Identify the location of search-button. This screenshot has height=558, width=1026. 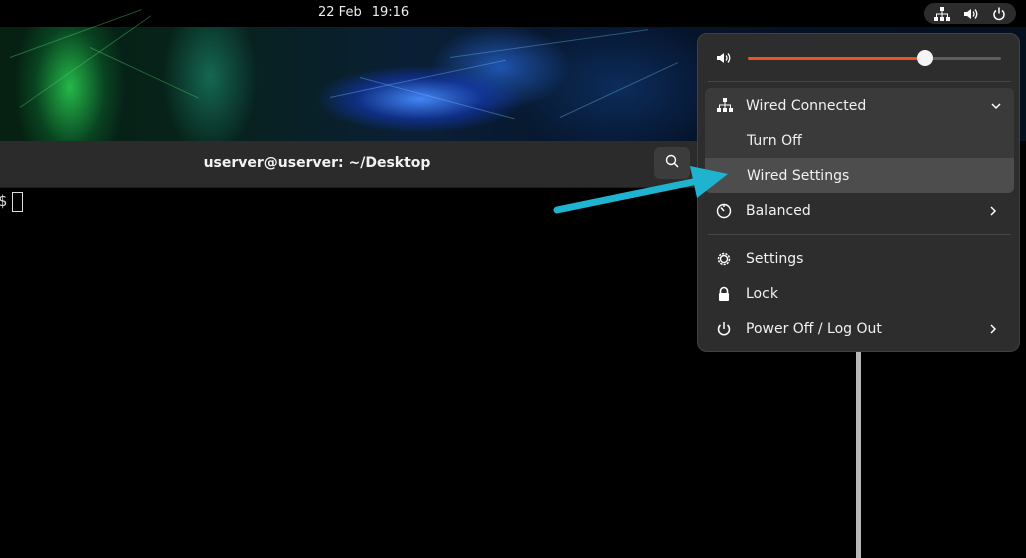
(672, 163).